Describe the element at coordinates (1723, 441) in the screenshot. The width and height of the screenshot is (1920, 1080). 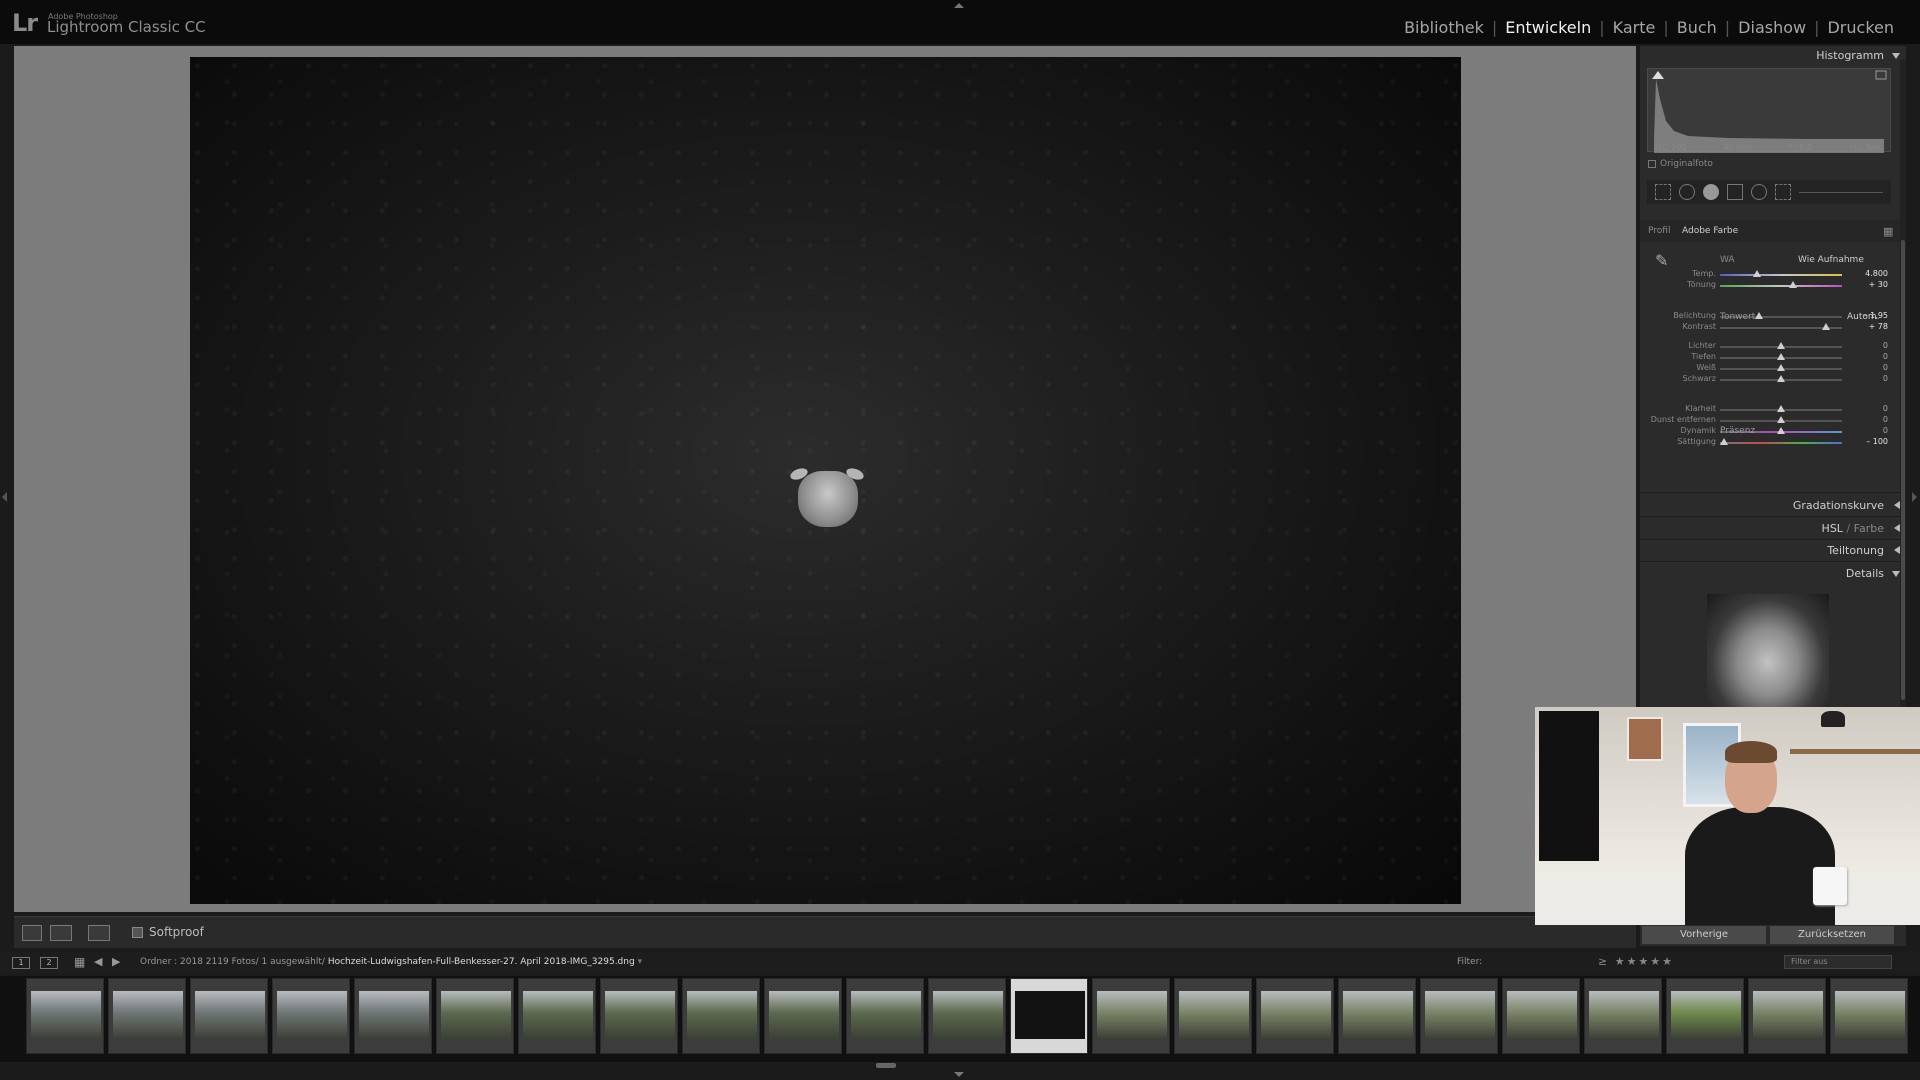
I see `saturation-slider-thumb` at that location.